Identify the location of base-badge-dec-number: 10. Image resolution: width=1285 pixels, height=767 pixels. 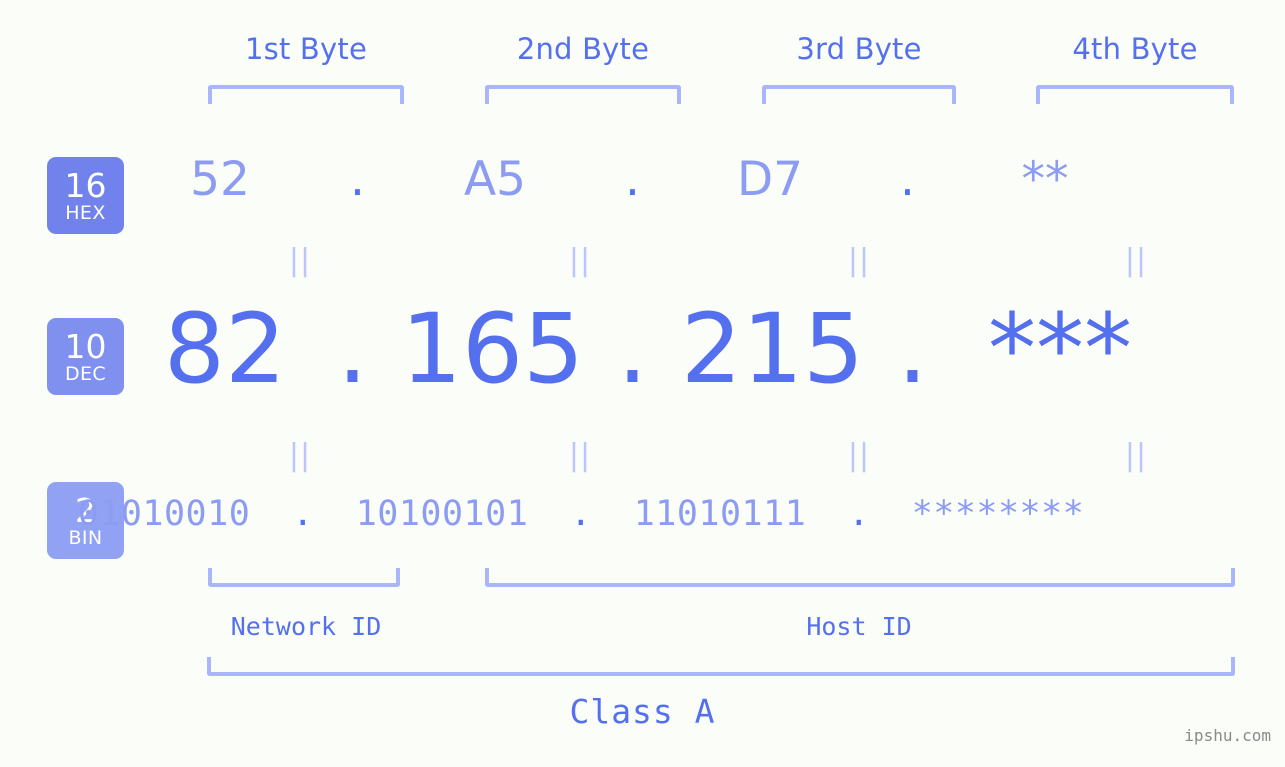
(85, 346).